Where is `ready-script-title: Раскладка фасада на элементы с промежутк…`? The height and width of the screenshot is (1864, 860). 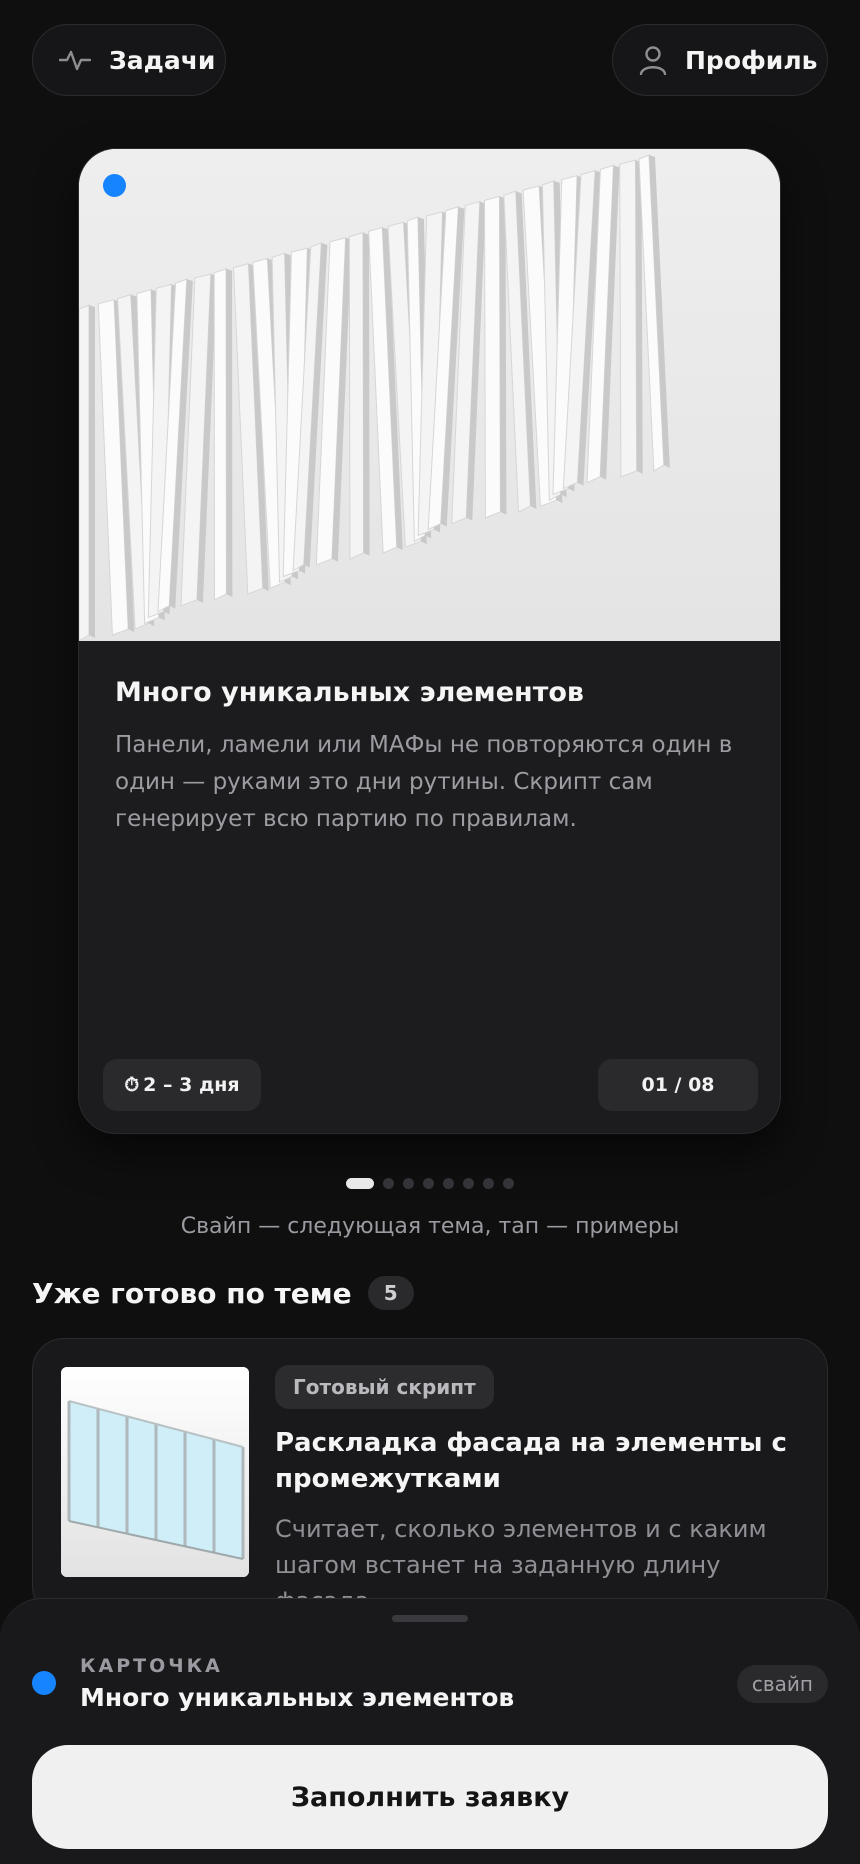
ready-script-title: Раскладка фасада на элементы с промежутк… is located at coordinates (531, 1461).